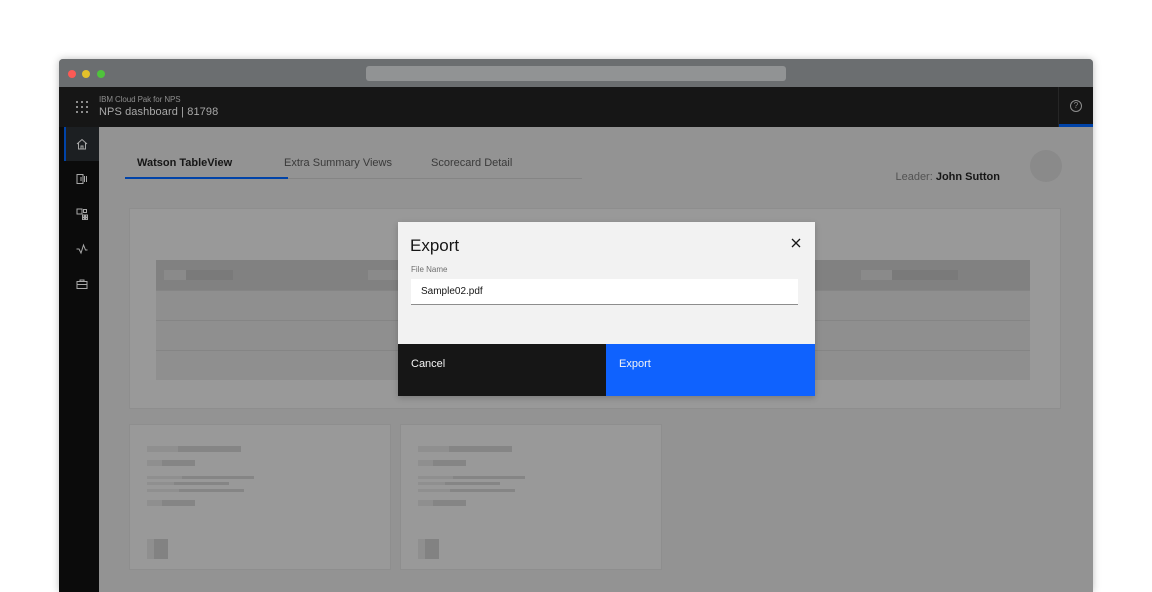 The width and height of the screenshot is (1152, 592). I want to click on product-name: IBM Cloud Pak for NPS, so click(140, 99).